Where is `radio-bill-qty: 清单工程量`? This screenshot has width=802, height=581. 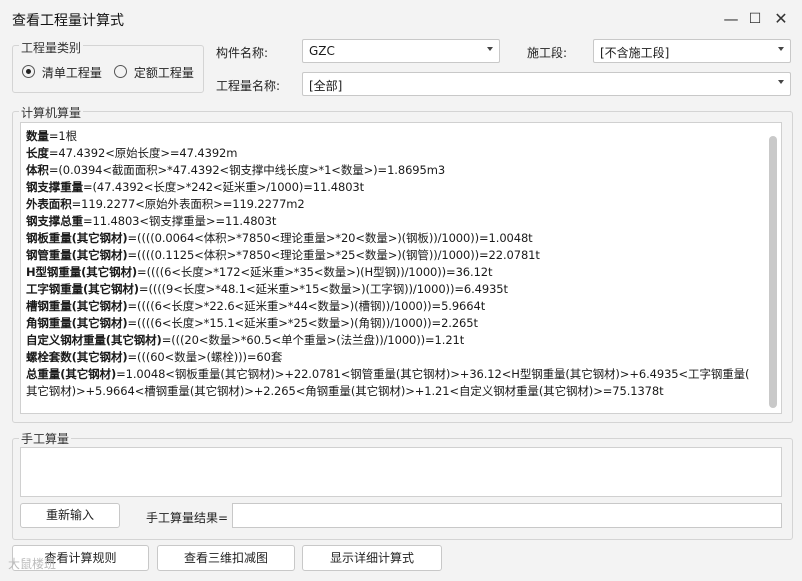 radio-bill-qty: 清单工程量 is located at coordinates (62, 72).